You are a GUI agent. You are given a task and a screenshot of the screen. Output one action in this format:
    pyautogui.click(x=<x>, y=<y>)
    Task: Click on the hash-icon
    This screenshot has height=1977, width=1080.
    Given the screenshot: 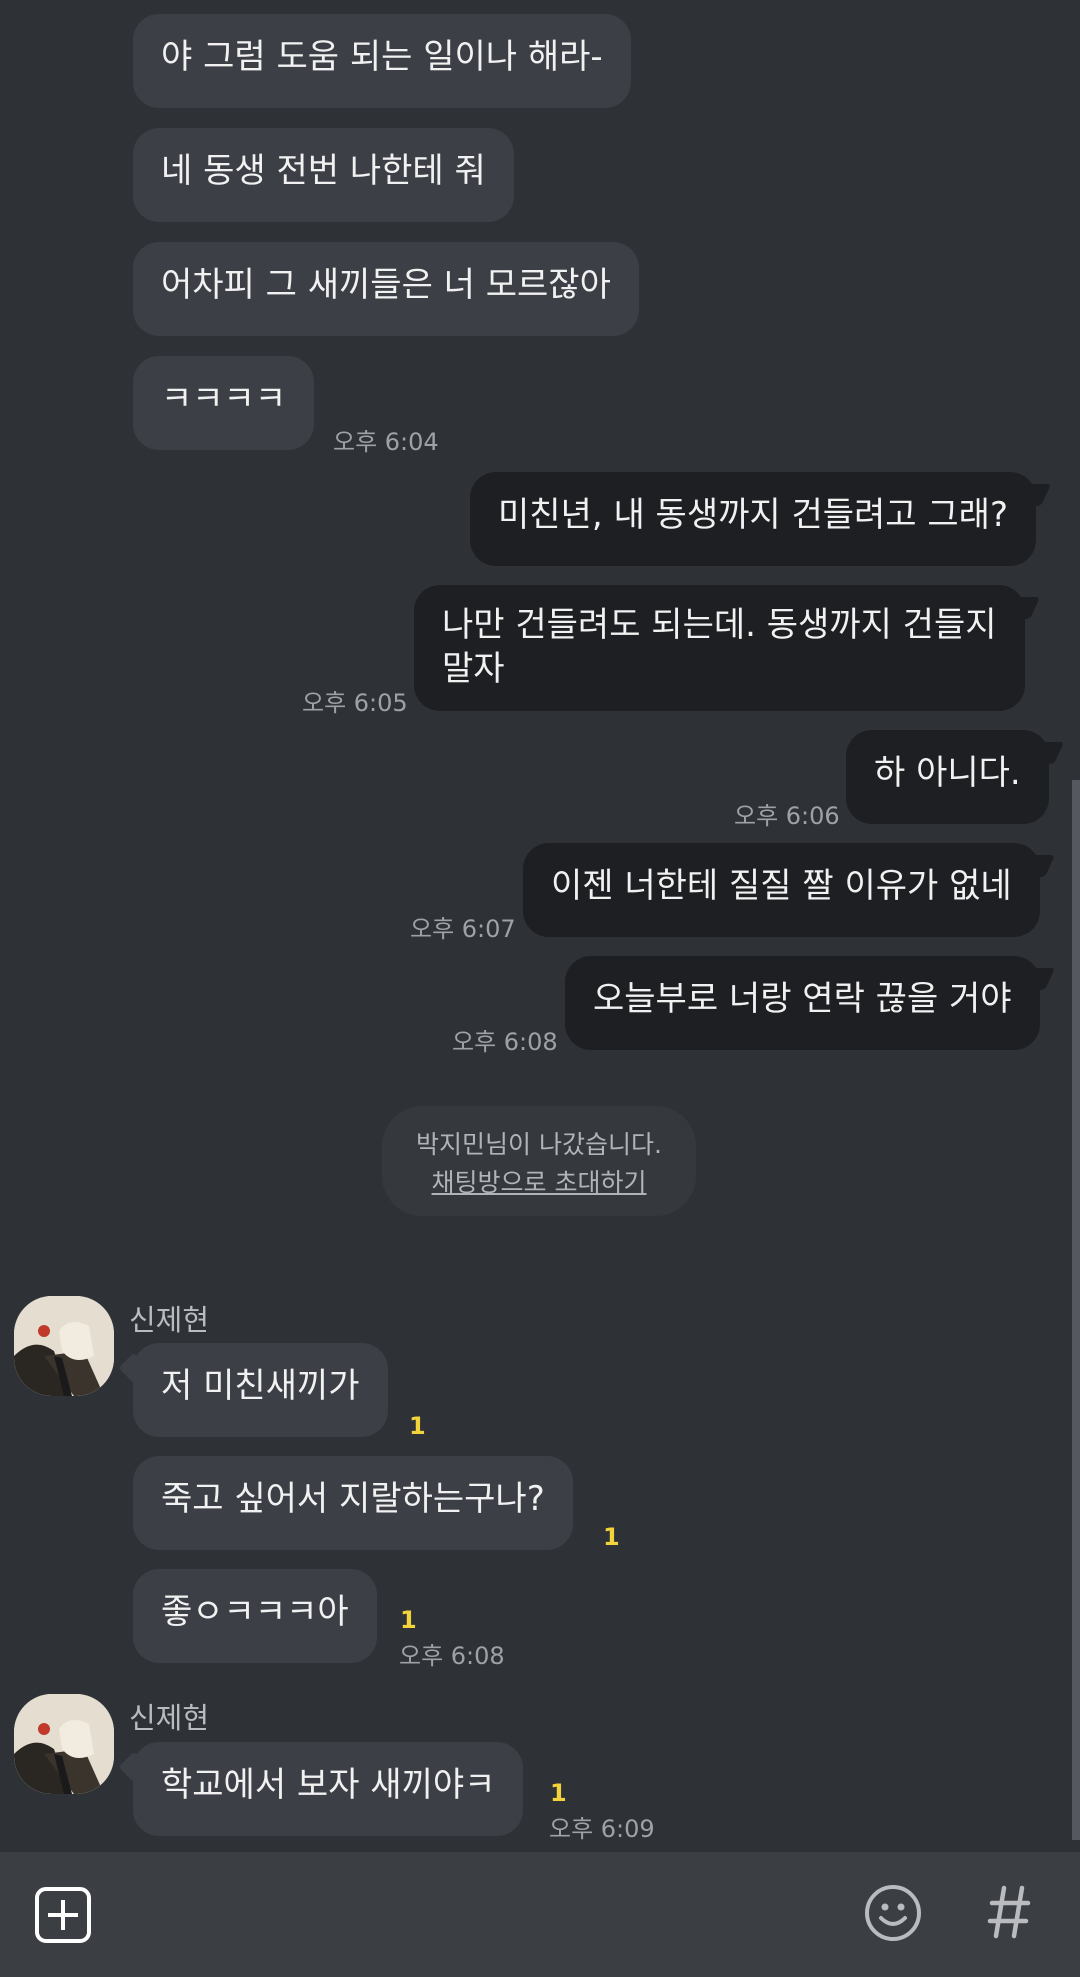 What is the action you would take?
    pyautogui.click(x=1009, y=1914)
    